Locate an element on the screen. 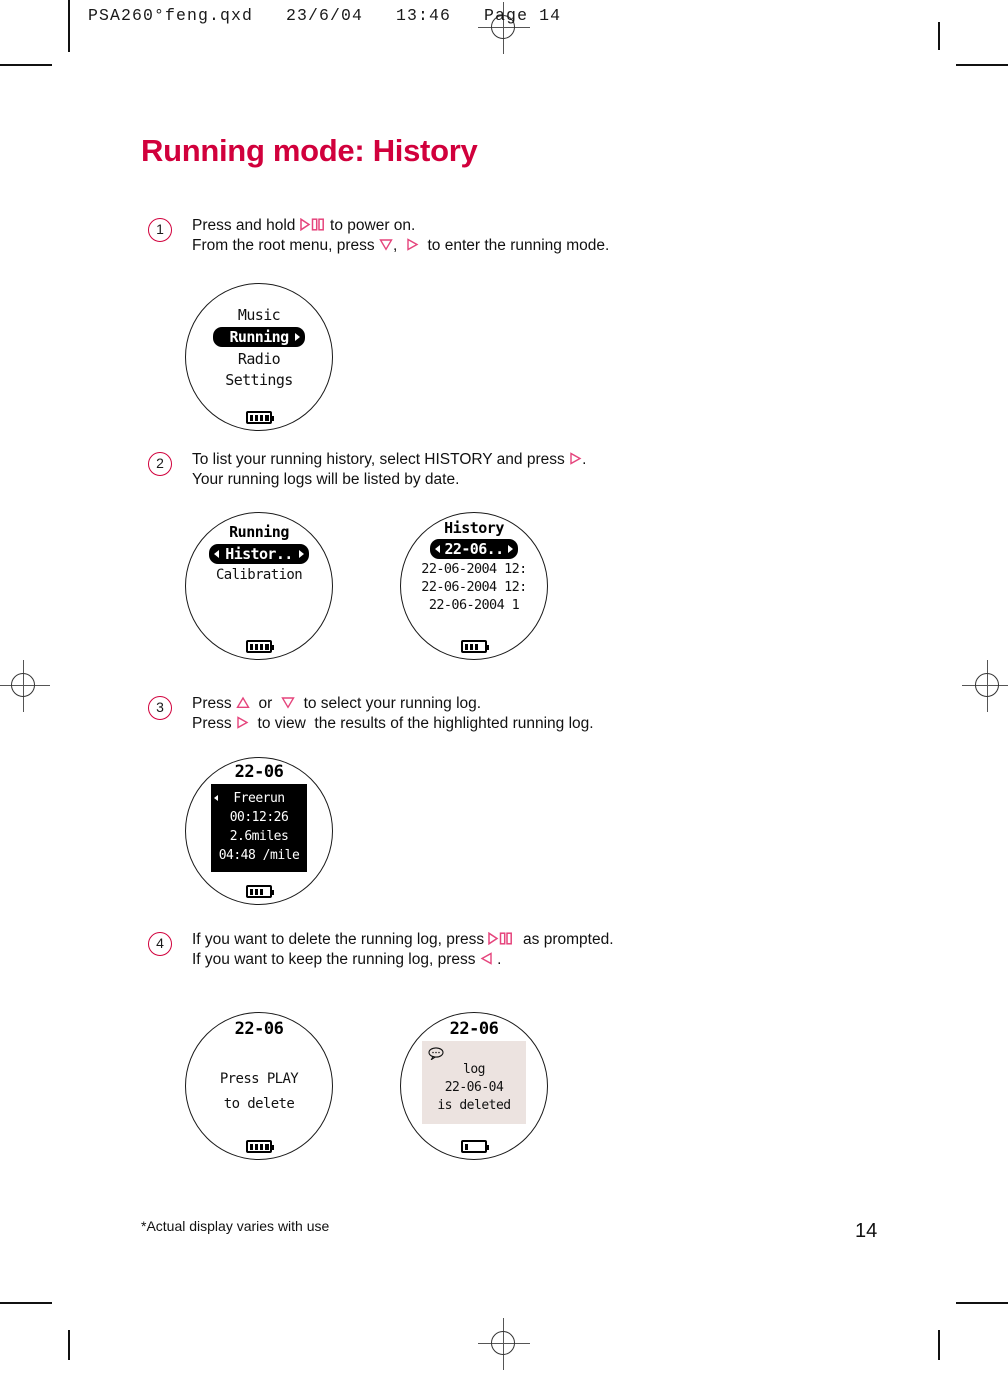 The width and height of the screenshot is (1008, 1373). registration-mark-bottom is located at coordinates (504, 1344).